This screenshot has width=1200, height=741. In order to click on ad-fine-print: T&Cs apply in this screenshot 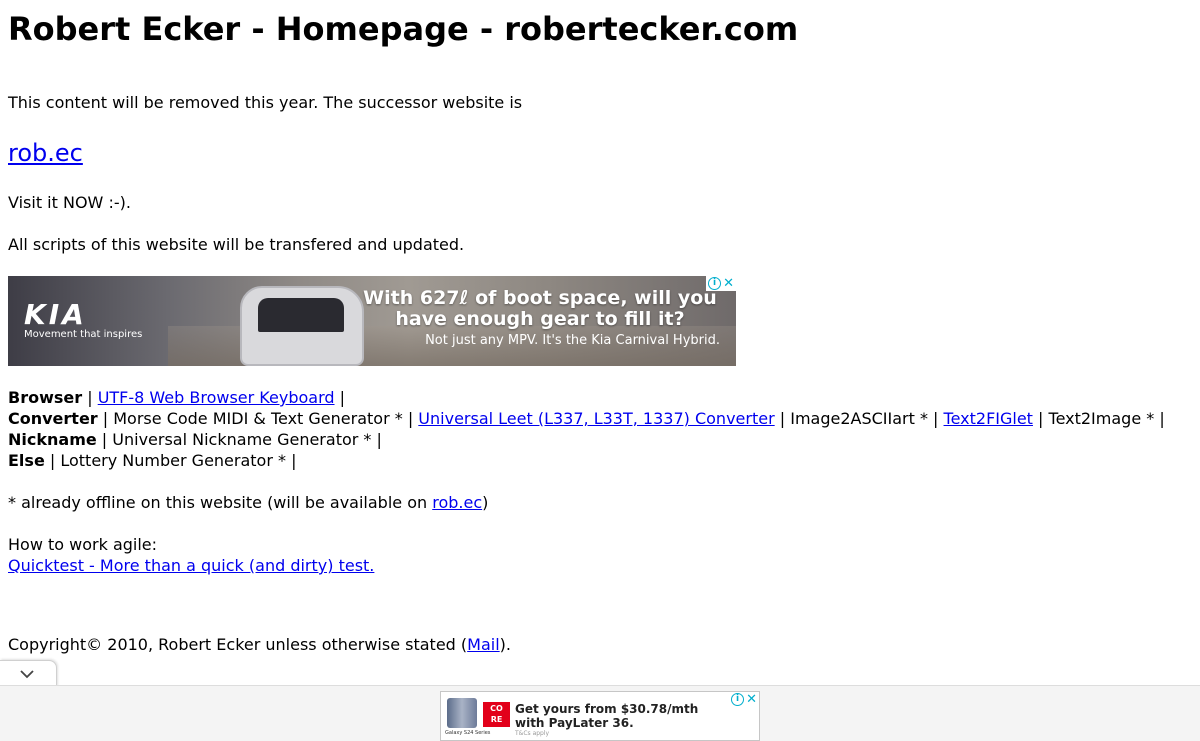, I will do `click(532, 733)`.